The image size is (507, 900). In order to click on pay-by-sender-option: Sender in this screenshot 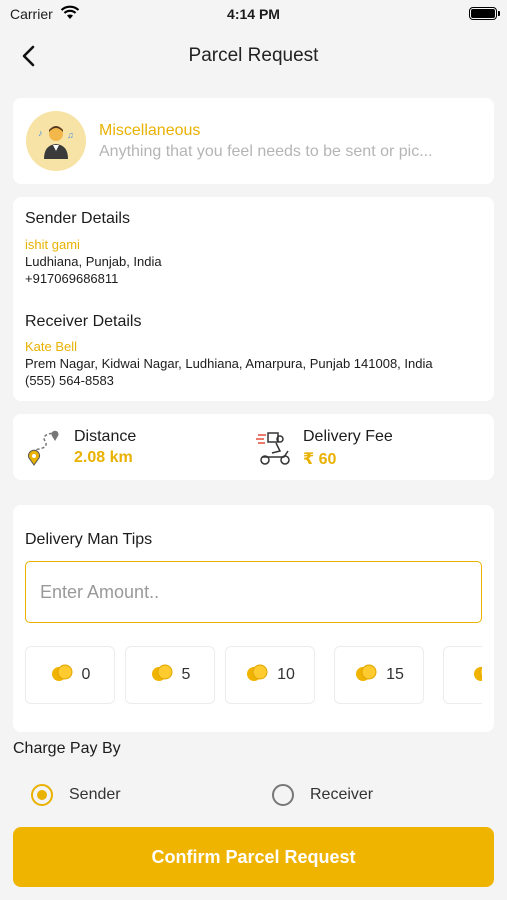, I will do `click(76, 795)`.